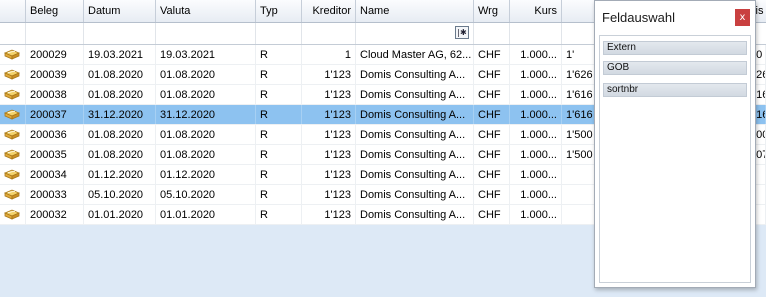 The width and height of the screenshot is (766, 297). Describe the element at coordinates (415, 11) in the screenshot. I see `header-name: Name` at that location.